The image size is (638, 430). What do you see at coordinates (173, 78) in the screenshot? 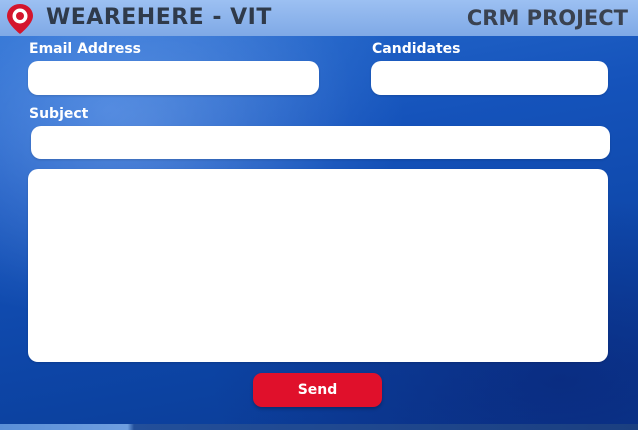
I see `email-field` at bounding box center [173, 78].